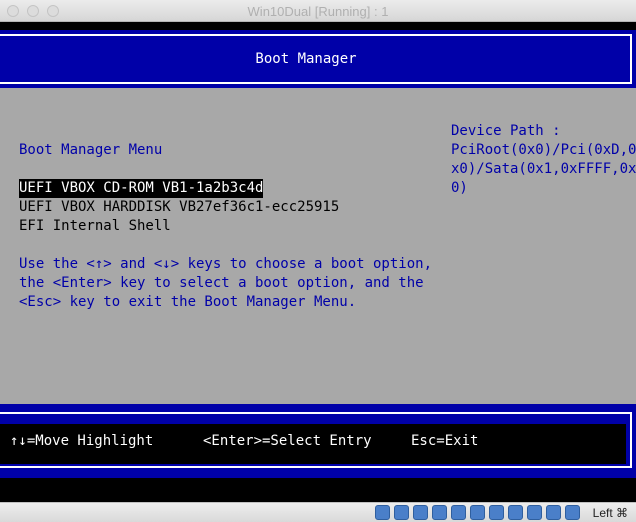 The image size is (636, 522). Describe the element at coordinates (95, 226) in the screenshot. I see `boot-option-efi-shell: EFI Internal Shell` at that location.